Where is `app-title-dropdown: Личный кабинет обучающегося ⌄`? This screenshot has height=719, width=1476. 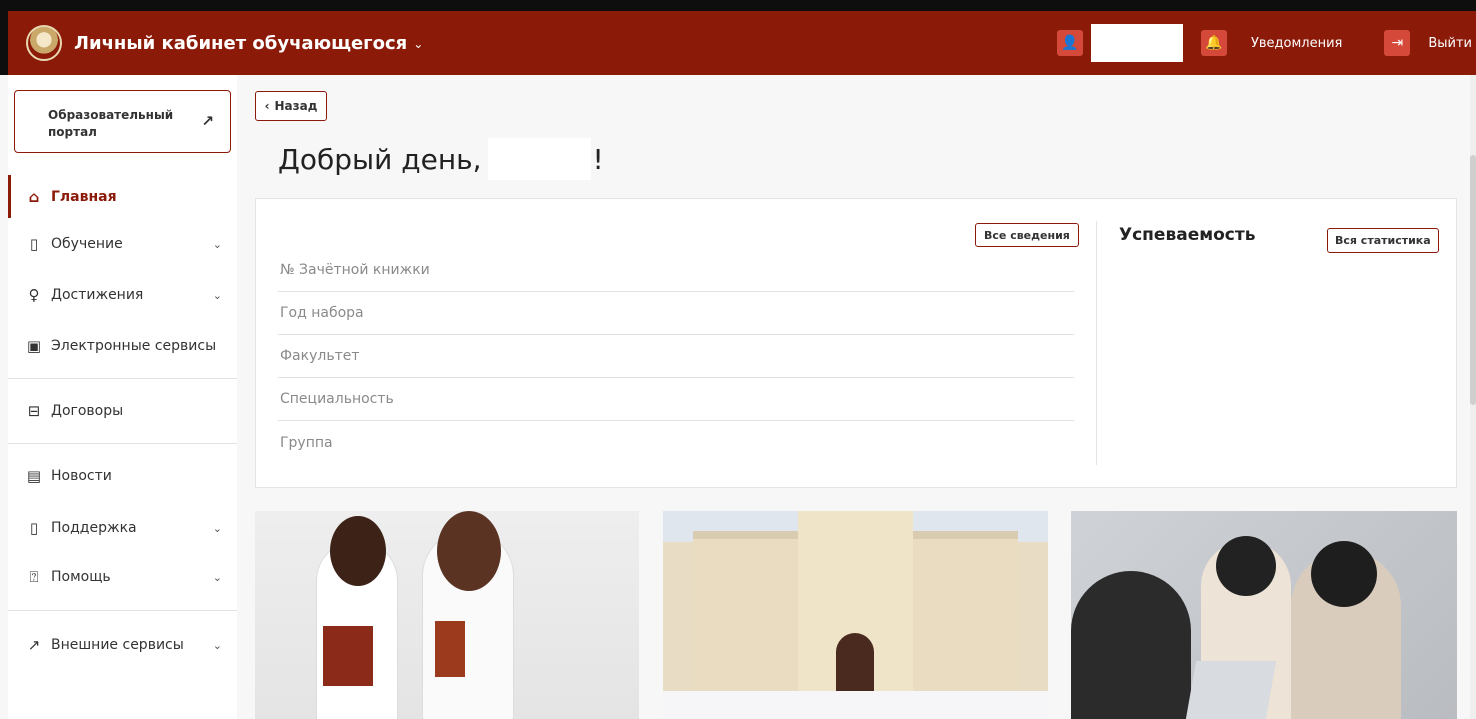
app-title-dropdown: Личный кабинет обучающегося ⌄ is located at coordinates (248, 43).